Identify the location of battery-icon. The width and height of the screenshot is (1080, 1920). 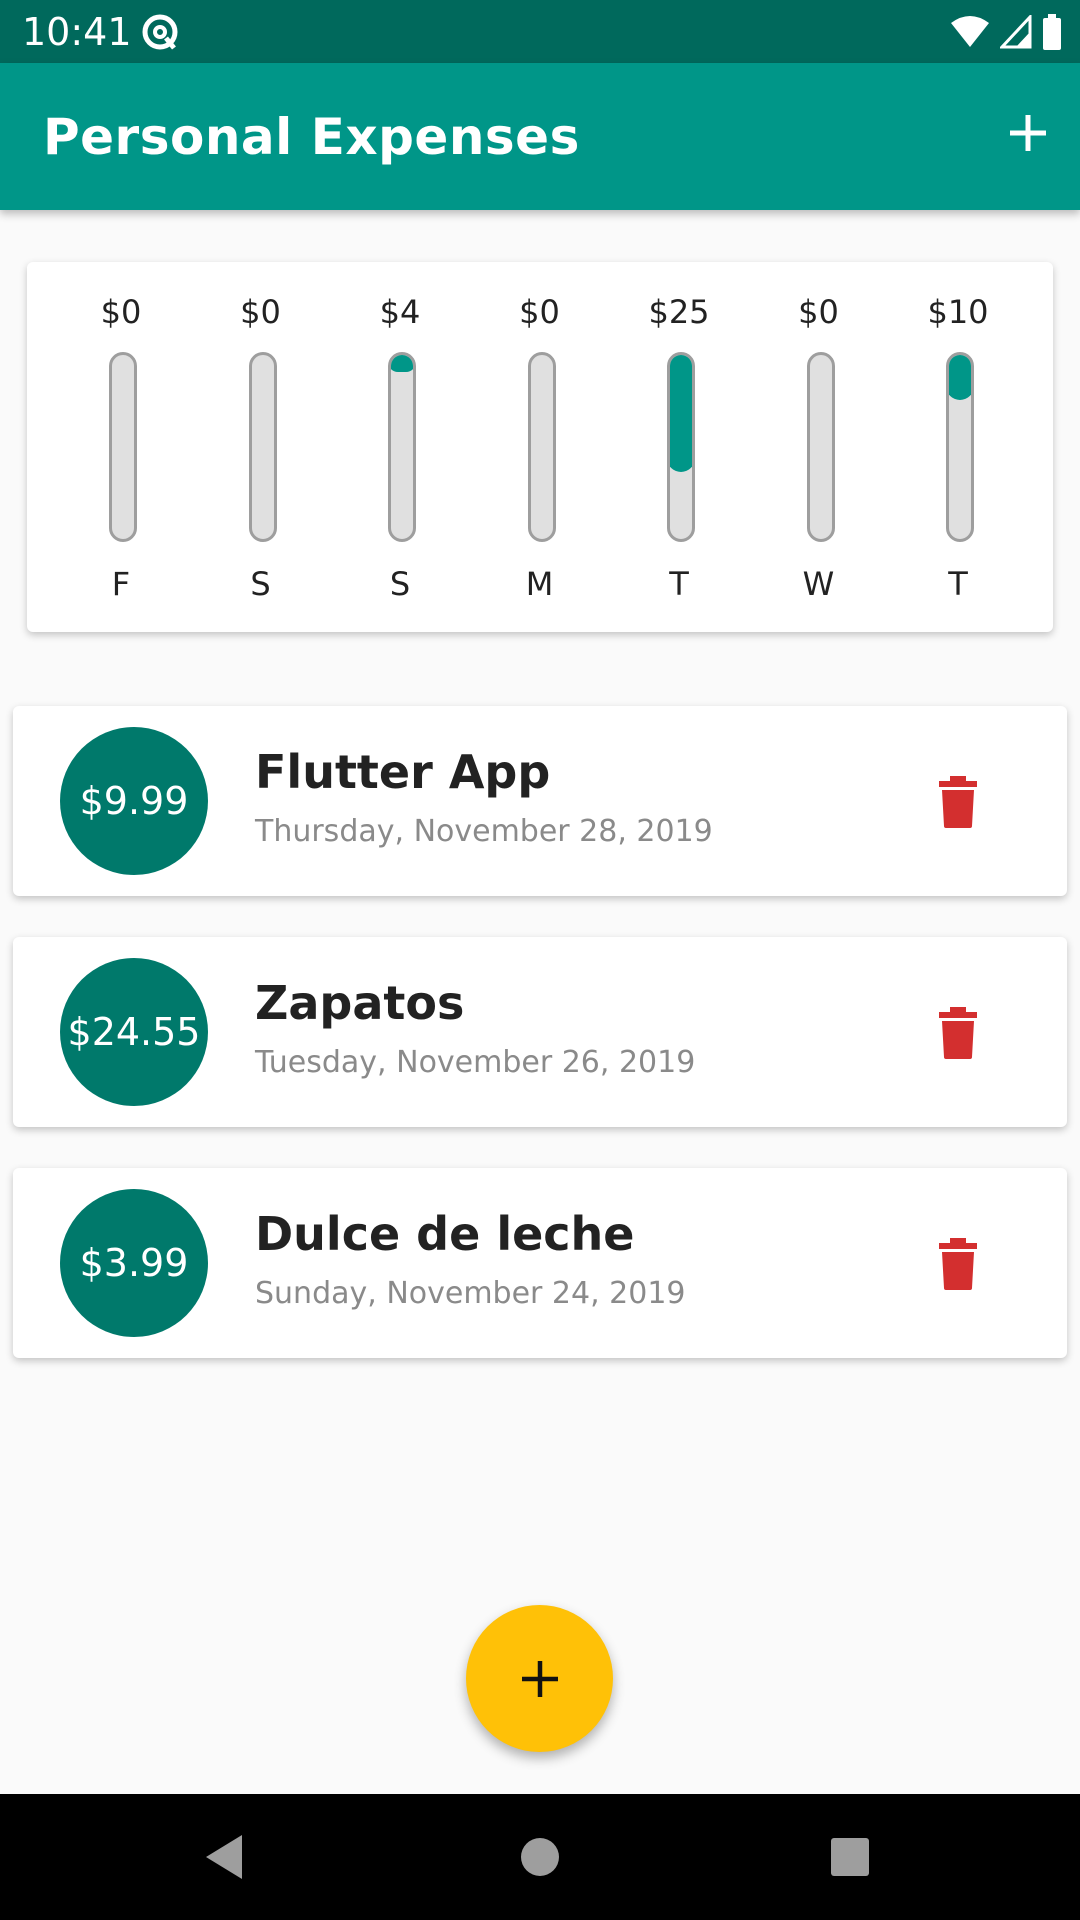
(1052, 32).